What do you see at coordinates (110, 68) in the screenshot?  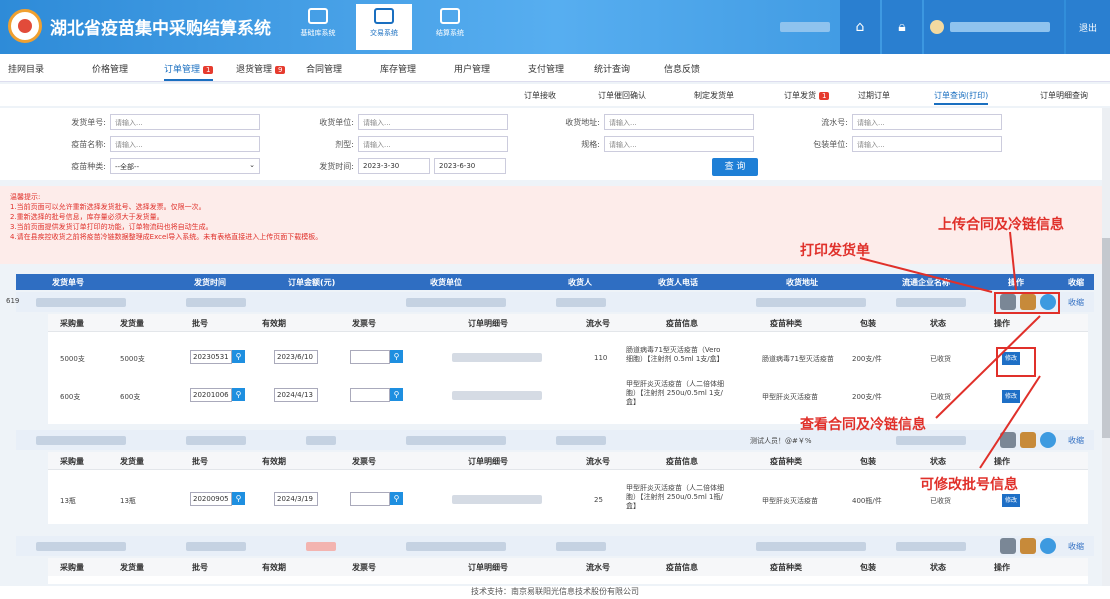 I see `menu-price: 价格管理` at bounding box center [110, 68].